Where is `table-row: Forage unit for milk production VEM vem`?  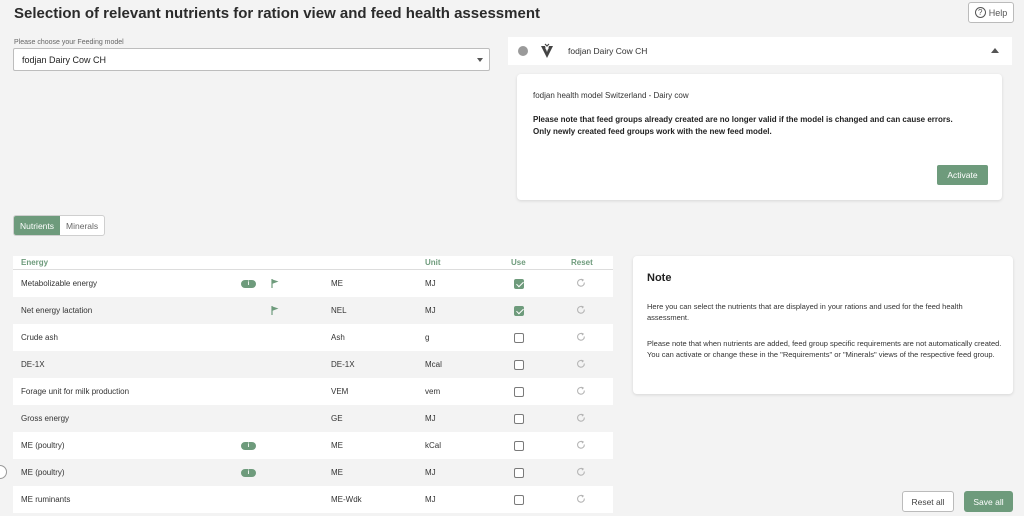 table-row: Forage unit for milk production VEM vem is located at coordinates (313, 391).